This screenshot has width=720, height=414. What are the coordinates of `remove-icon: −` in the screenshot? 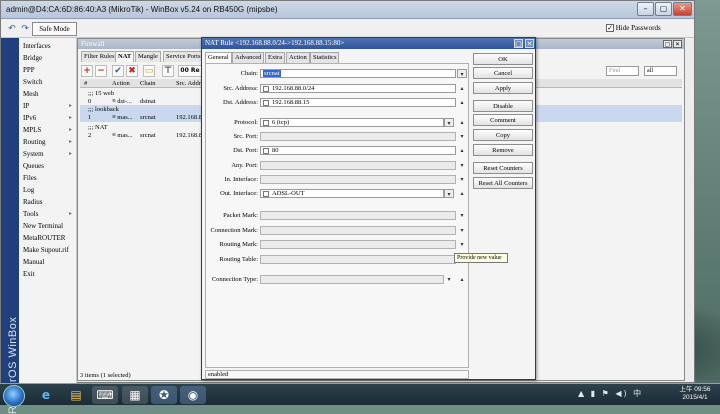 It's located at (101, 71).